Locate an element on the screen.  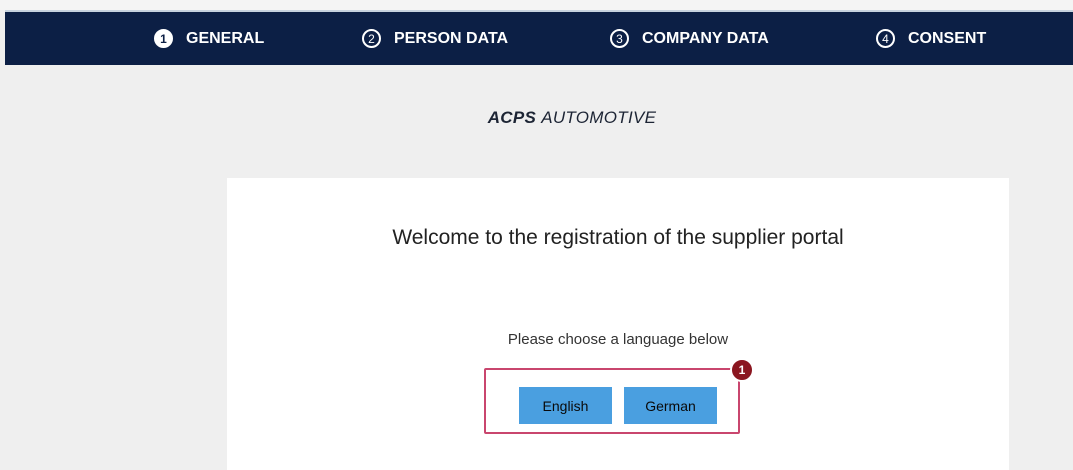
step-consent: 4 CONSENT is located at coordinates (931, 38).